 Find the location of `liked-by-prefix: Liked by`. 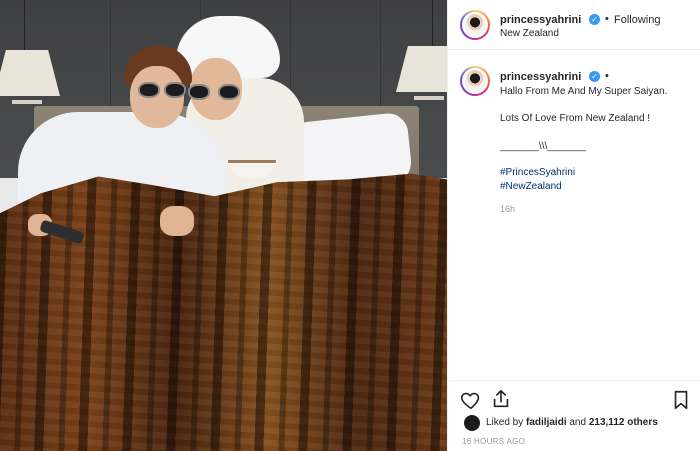

liked-by-prefix: Liked by is located at coordinates (505, 422).